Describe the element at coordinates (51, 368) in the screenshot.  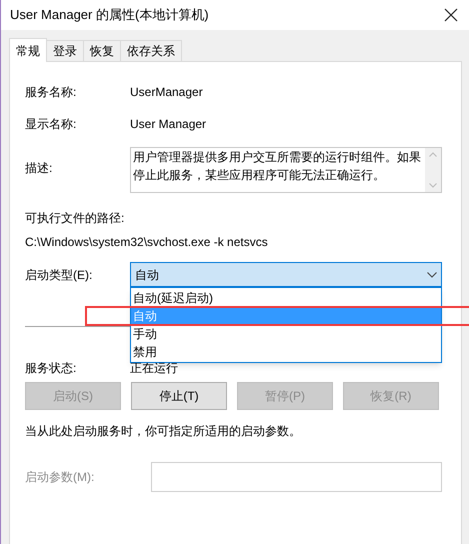
I see `field-label: 服务状态:` at that location.